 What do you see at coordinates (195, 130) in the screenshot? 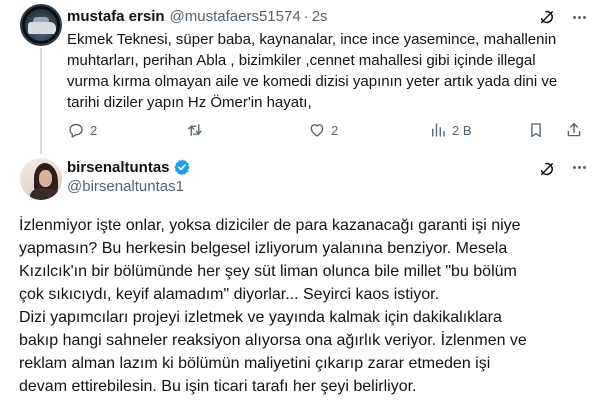
I see `retweet-icon` at bounding box center [195, 130].